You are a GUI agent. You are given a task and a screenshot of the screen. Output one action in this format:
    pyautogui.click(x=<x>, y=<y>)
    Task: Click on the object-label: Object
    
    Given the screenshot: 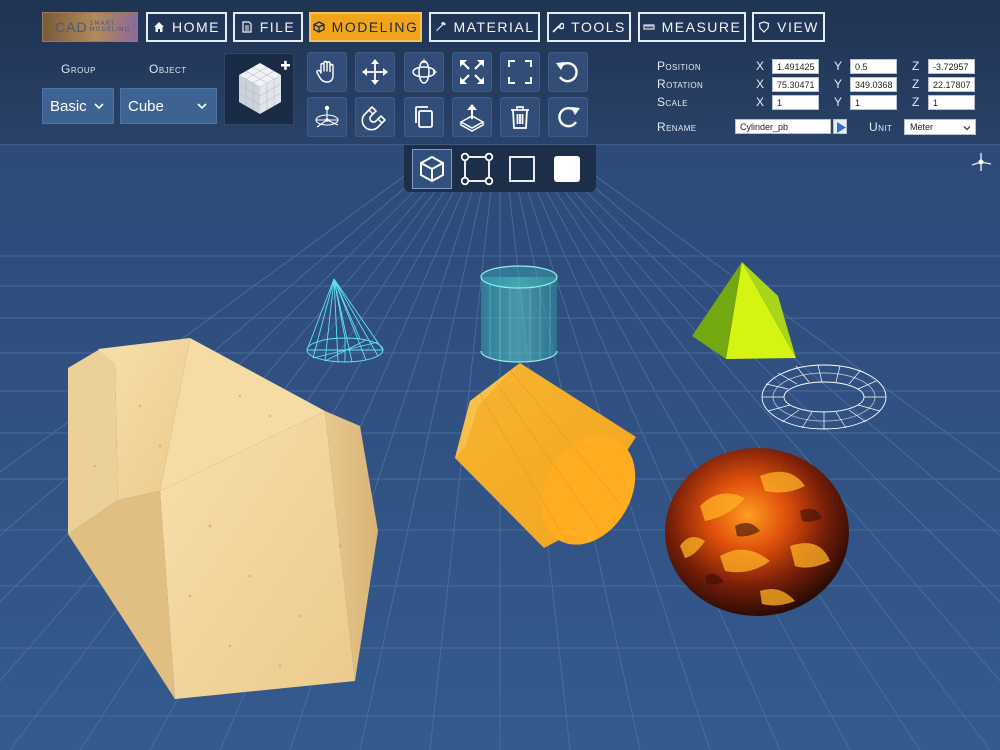 What is the action you would take?
    pyautogui.click(x=168, y=69)
    